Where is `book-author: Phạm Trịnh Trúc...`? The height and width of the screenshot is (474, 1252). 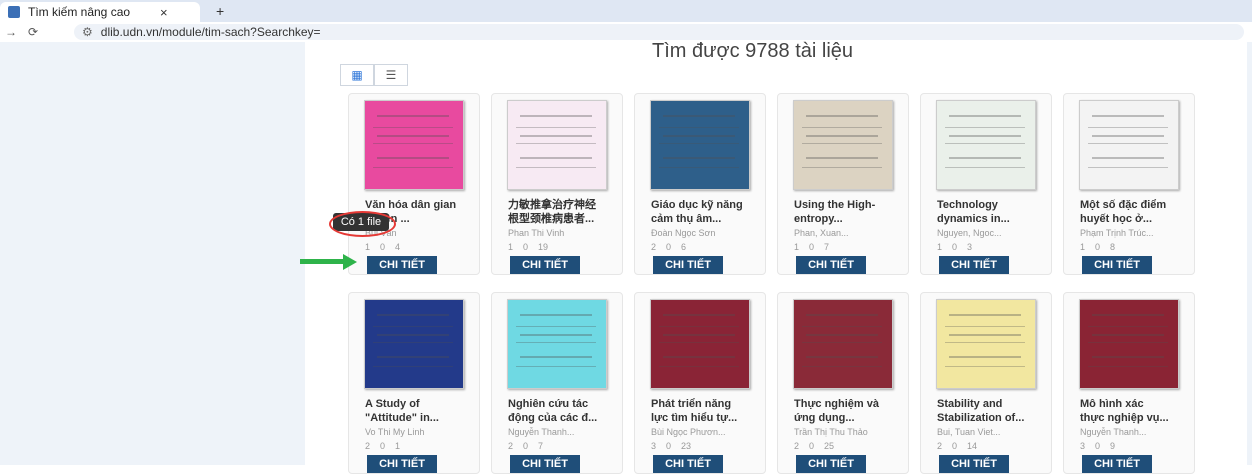
book-author: Phạm Trịnh Trúc... is located at coordinates (1117, 233).